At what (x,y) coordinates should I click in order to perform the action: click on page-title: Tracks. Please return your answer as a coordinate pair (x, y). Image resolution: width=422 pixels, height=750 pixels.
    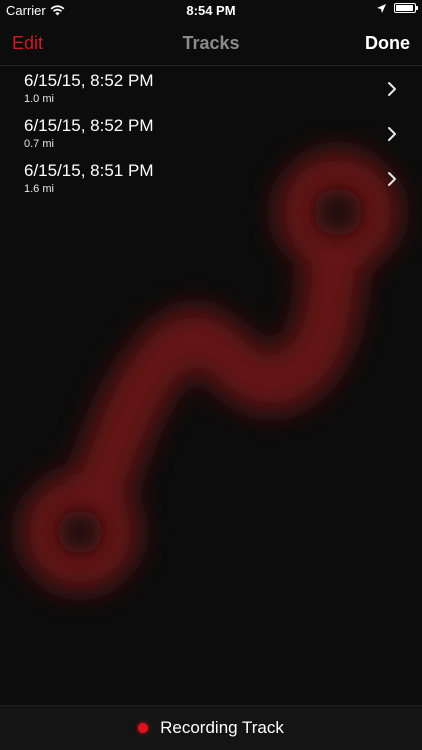
    Looking at the image, I should click on (211, 43).